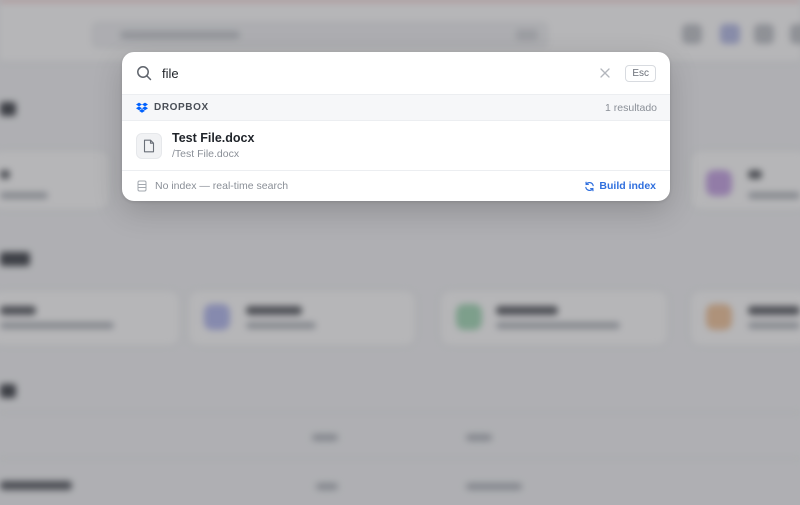  What do you see at coordinates (631, 107) in the screenshot?
I see `result-count: 1 resultado` at bounding box center [631, 107].